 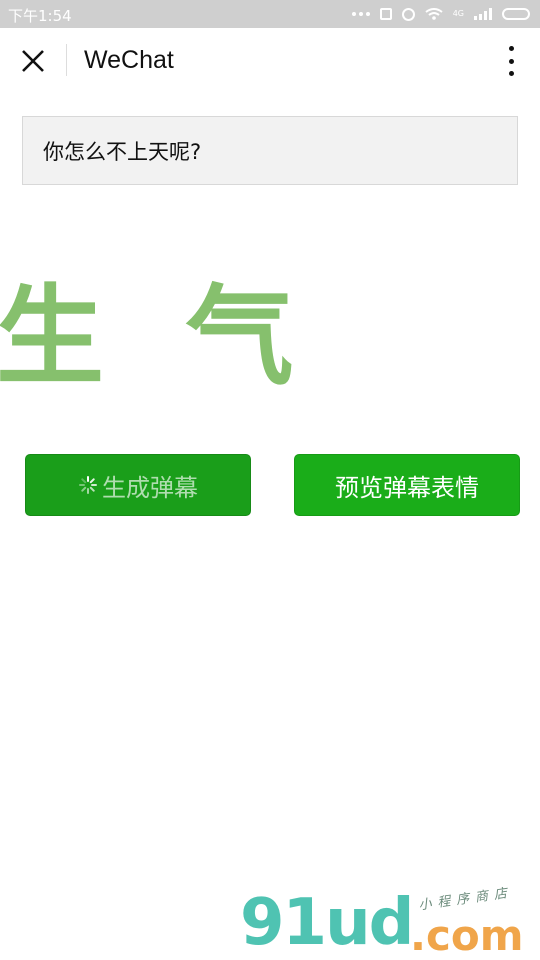 I want to click on danmaku-text-input, so click(x=270, y=150).